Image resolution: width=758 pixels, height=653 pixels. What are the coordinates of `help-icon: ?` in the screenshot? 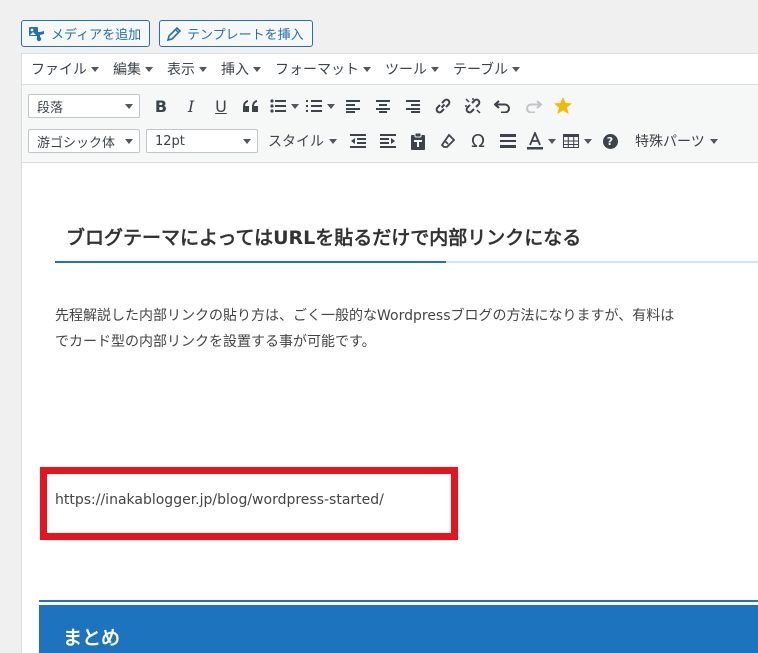 It's located at (610, 141).